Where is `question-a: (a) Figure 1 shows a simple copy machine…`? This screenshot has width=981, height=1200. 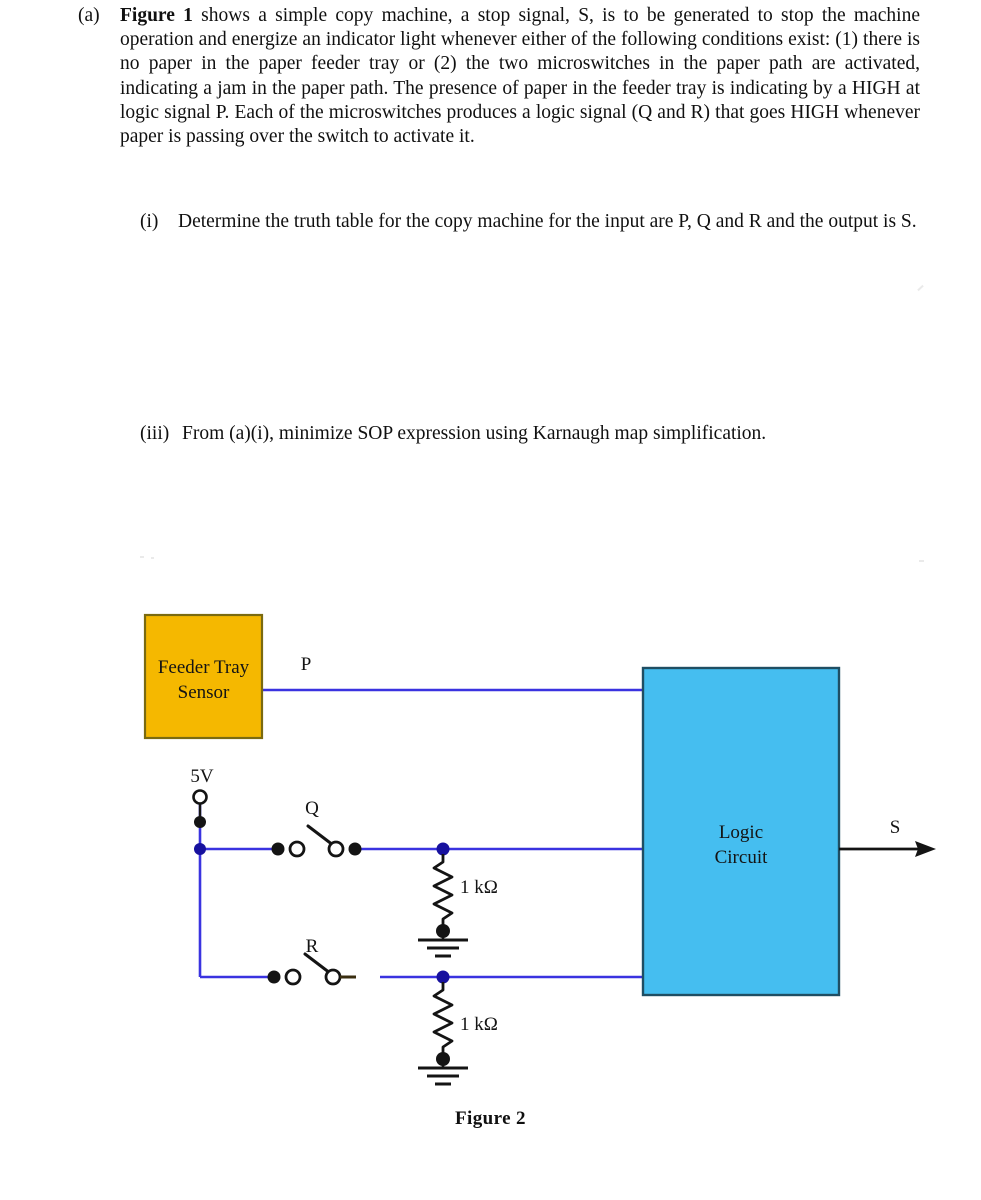
question-a: (a) Figure 1 shows a simple copy machine… is located at coordinates (499, 76).